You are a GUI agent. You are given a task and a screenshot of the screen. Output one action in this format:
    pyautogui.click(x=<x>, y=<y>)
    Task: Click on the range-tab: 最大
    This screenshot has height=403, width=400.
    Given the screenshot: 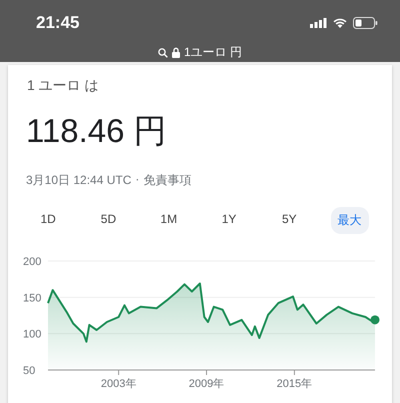 What is the action you would take?
    pyautogui.click(x=349, y=220)
    